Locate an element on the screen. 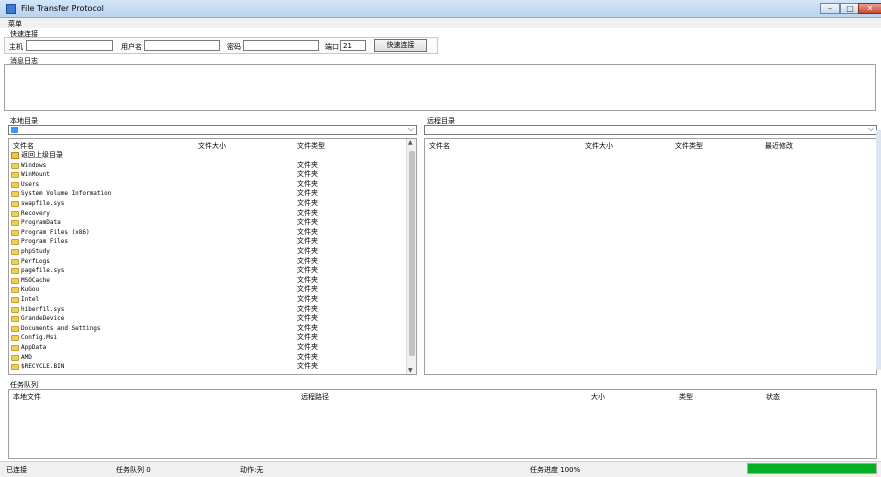 This screenshot has height=477, width=881. local-path-combo: ⌵ is located at coordinates (212, 129).